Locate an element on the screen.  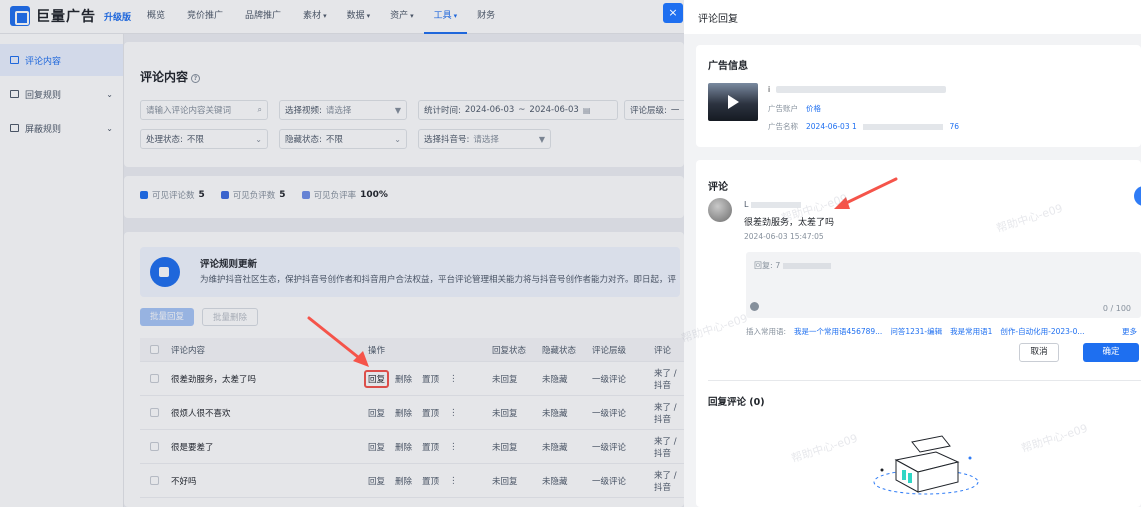
divider is located at coordinates (924, 380).